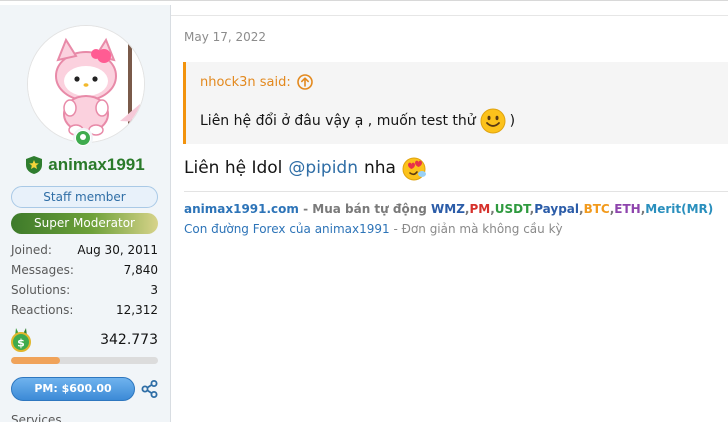 This screenshot has width=728, height=422. What do you see at coordinates (84, 223) in the screenshot?
I see `super-moderator-badge: Super Moderator` at bounding box center [84, 223].